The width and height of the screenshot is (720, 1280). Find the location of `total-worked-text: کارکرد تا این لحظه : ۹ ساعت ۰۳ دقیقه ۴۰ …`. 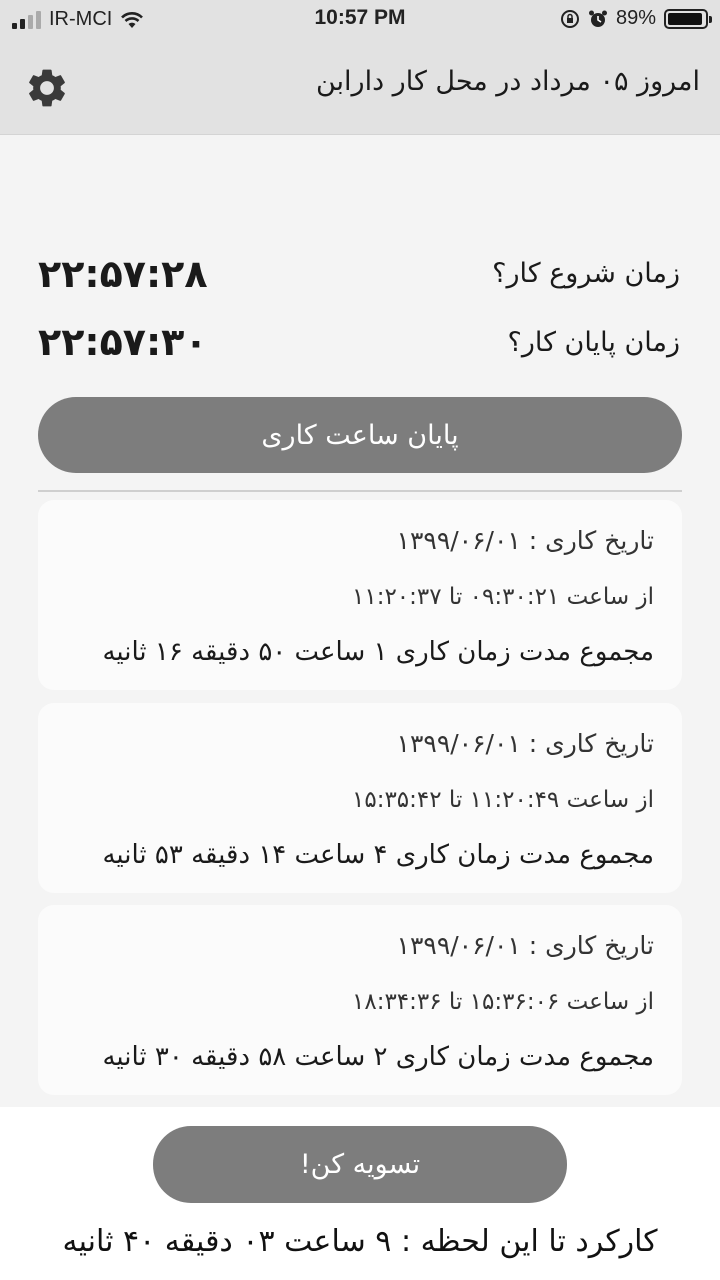

total-worked-text: کارکرد تا این لحظه : ۹ ساعت ۰۳ دقیقه ۴۰ … is located at coordinates (360, 1241).